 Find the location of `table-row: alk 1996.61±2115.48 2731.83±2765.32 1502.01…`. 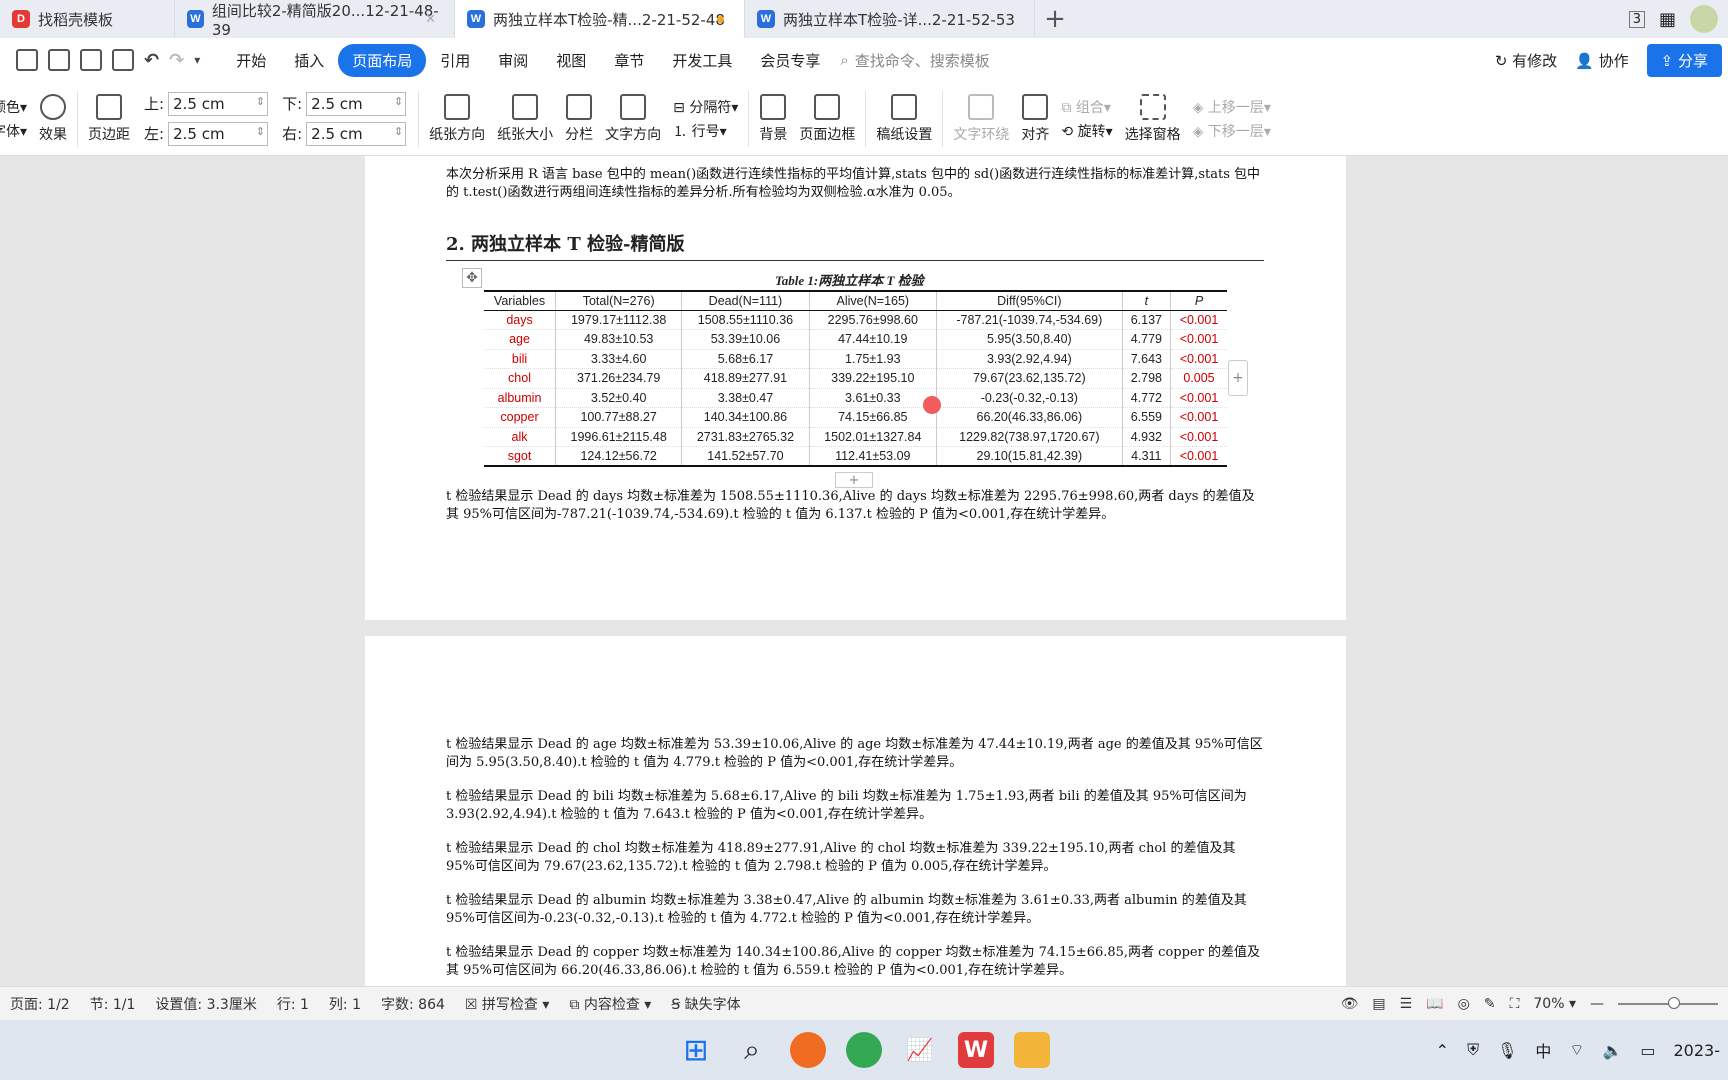

table-row: alk 1996.61±2115.48 2731.83±2765.32 1502.01… is located at coordinates (855, 437).